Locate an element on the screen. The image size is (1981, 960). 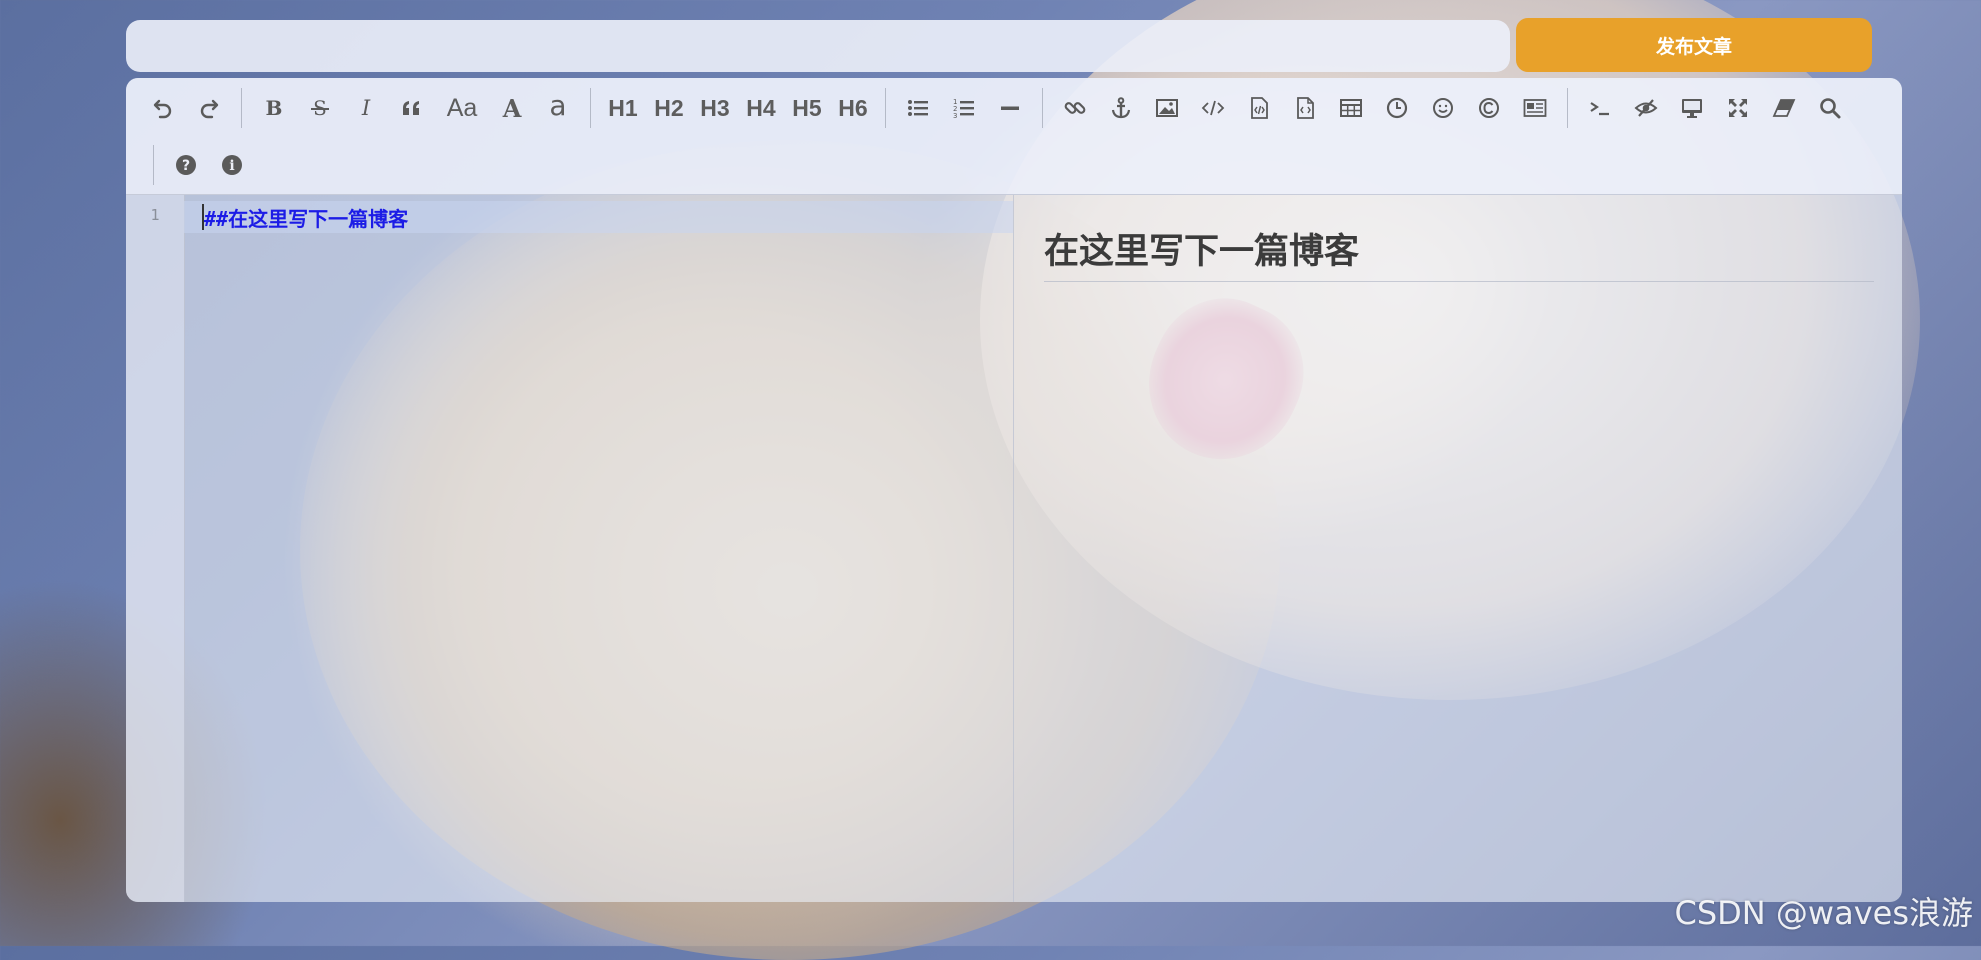
uppercase-icon-button: A is located at coordinates (512, 108).